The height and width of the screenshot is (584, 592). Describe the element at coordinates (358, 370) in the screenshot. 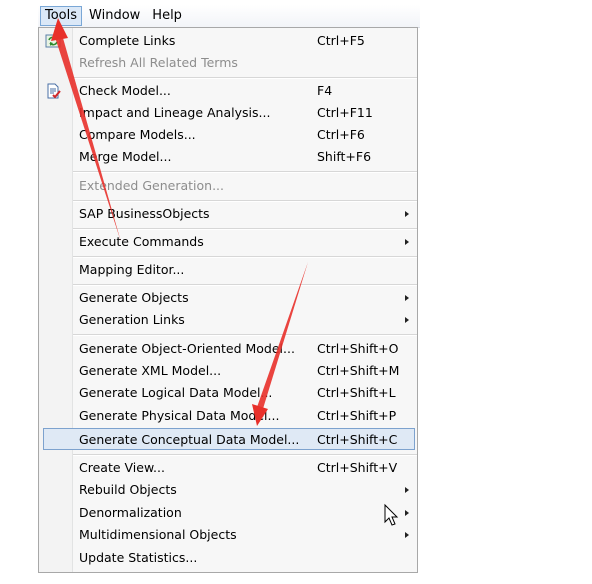

I see `menu-item-shortcut: Ctrl+Shift+M` at that location.